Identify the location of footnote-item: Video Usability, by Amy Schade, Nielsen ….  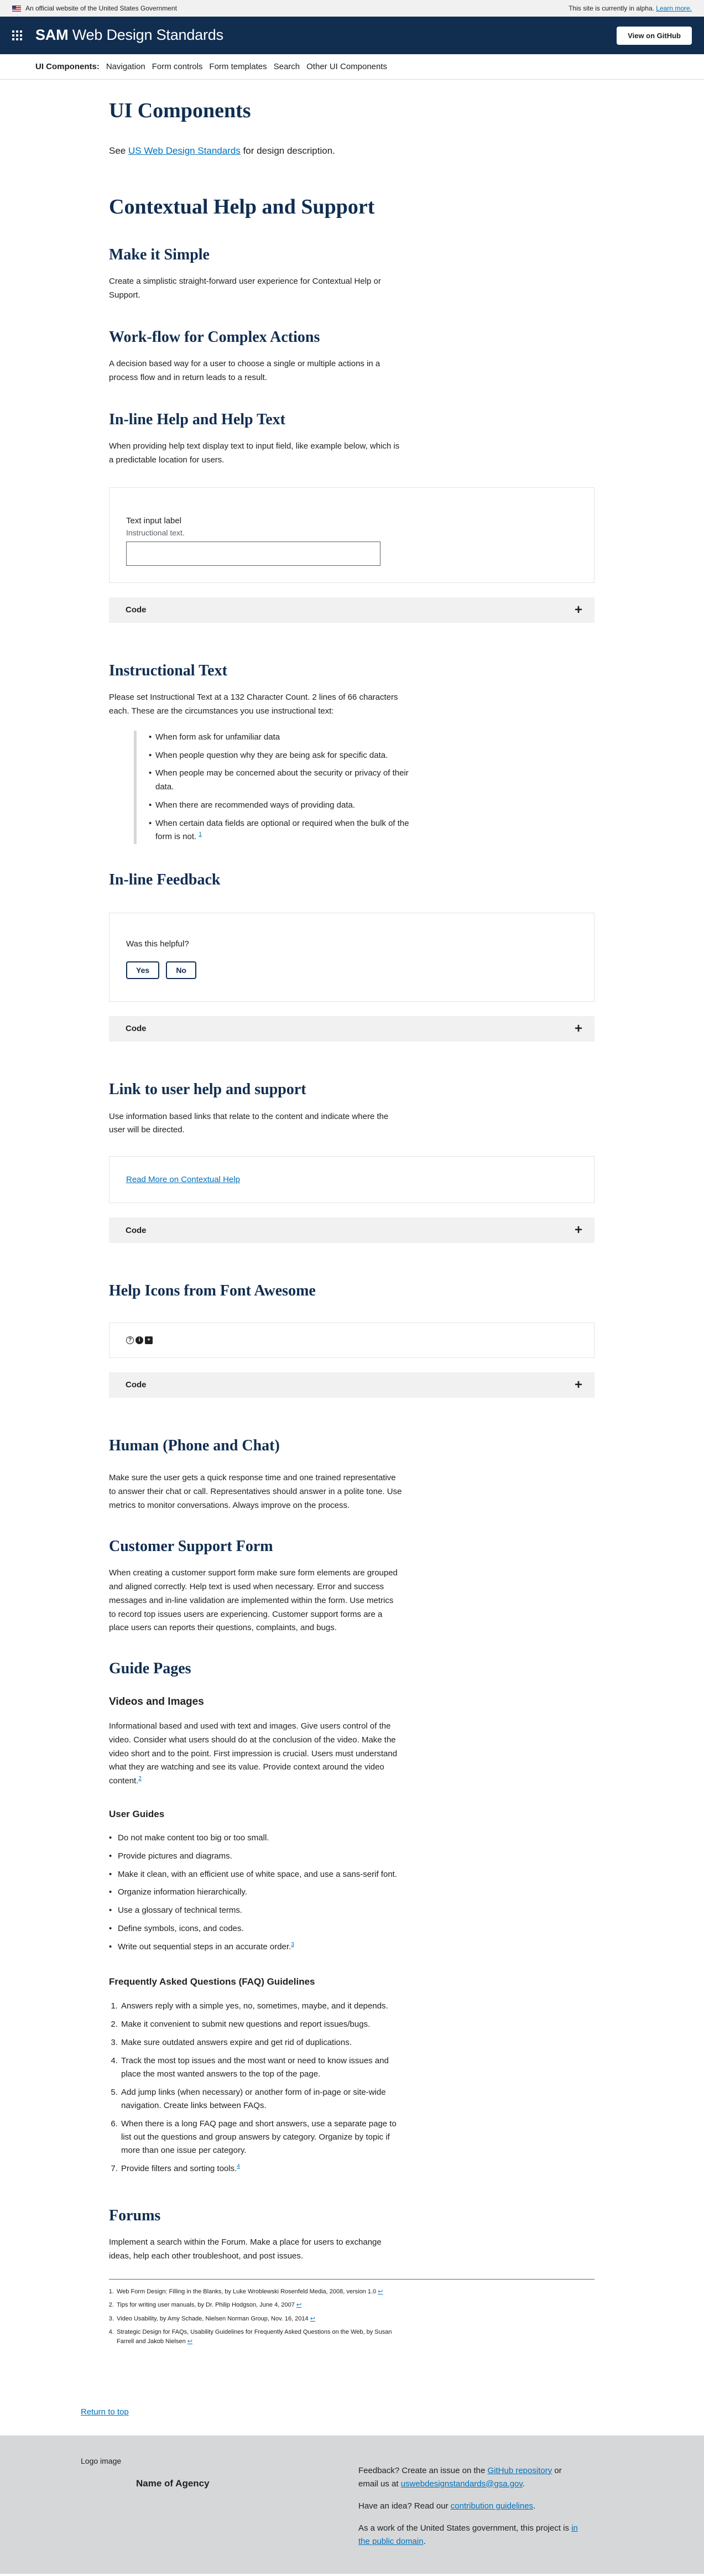
(256, 2319).